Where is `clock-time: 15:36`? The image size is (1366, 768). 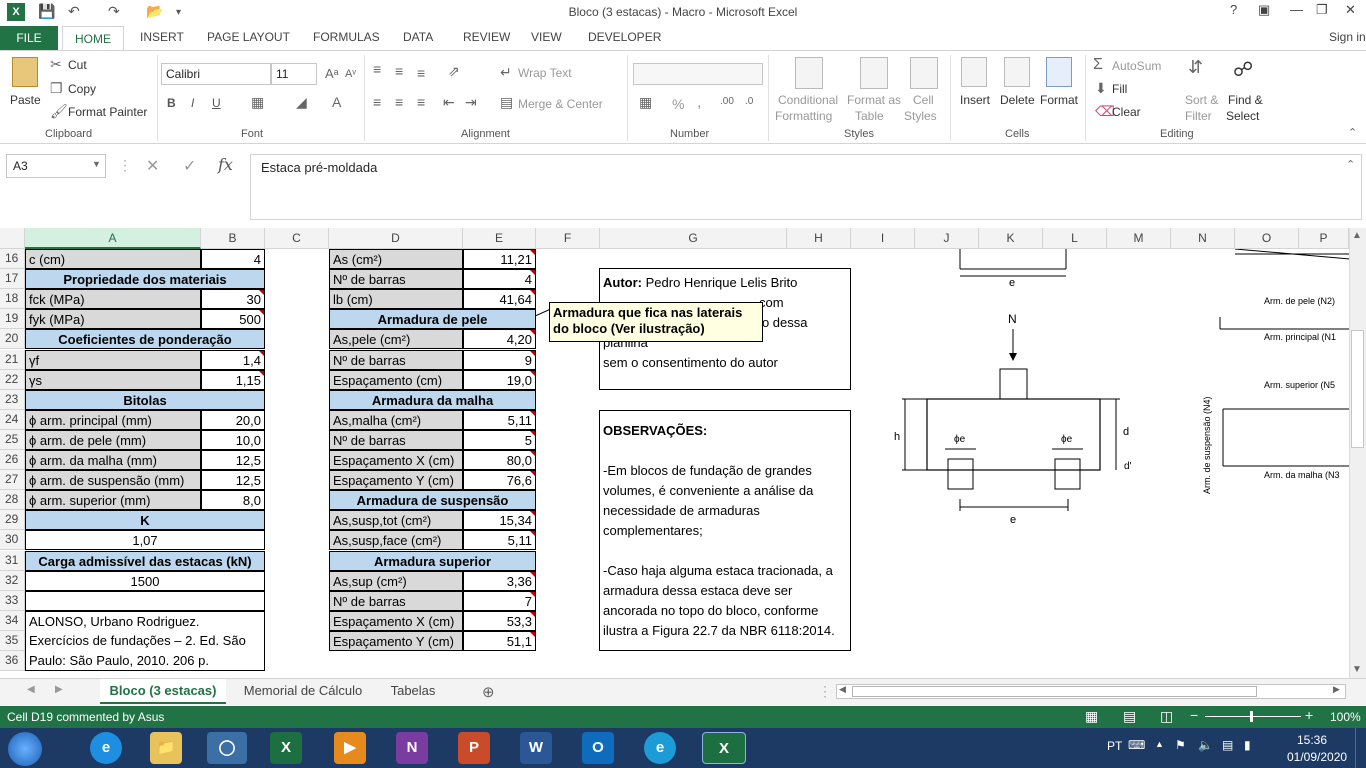 clock-time: 15:36 is located at coordinates (1312, 740).